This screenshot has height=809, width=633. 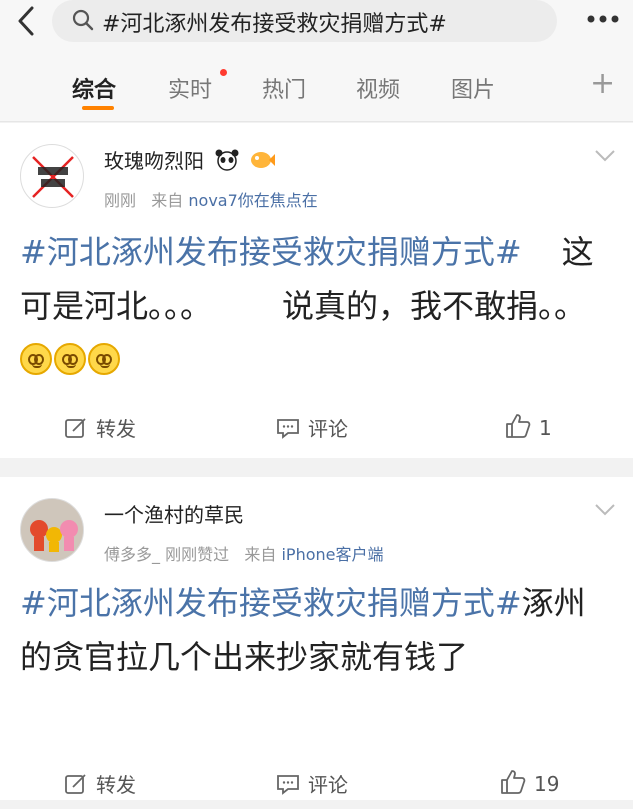 What do you see at coordinates (27, 21) in the screenshot?
I see `back-icon` at bounding box center [27, 21].